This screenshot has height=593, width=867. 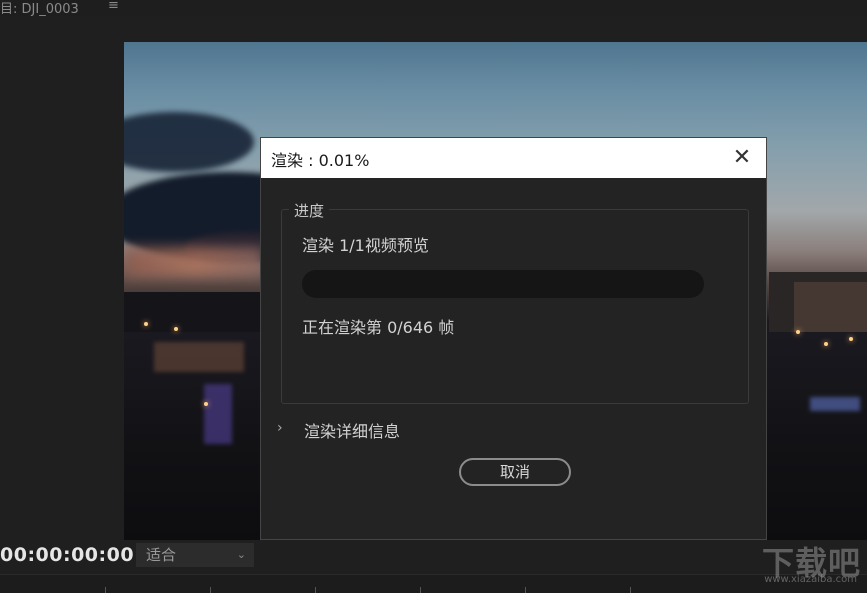 I want to click on dialog-titlebar: 渲染 : 0.01% ✕, so click(x=513, y=158).